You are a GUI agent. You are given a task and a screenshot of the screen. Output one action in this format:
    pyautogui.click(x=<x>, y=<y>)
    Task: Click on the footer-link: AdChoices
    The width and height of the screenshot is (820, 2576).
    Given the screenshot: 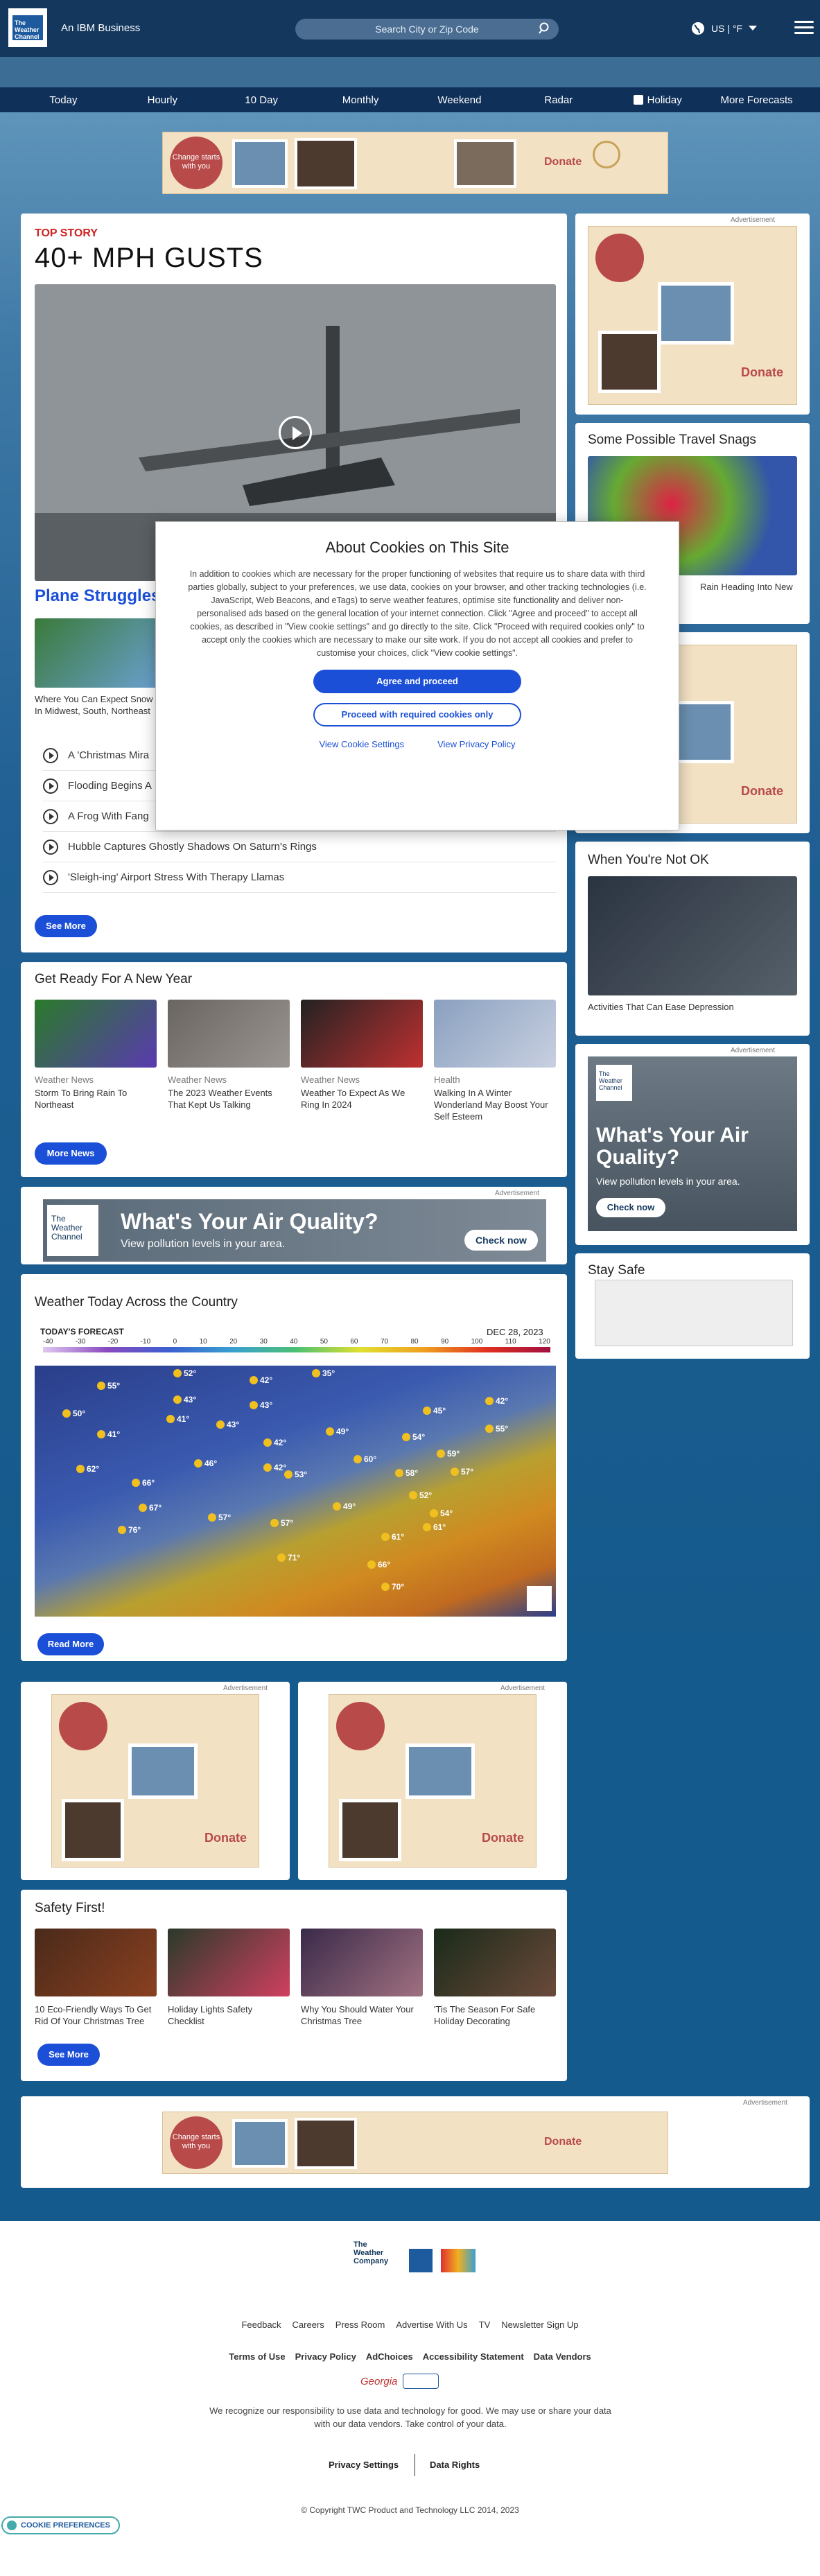 What is the action you would take?
    pyautogui.click(x=389, y=2356)
    